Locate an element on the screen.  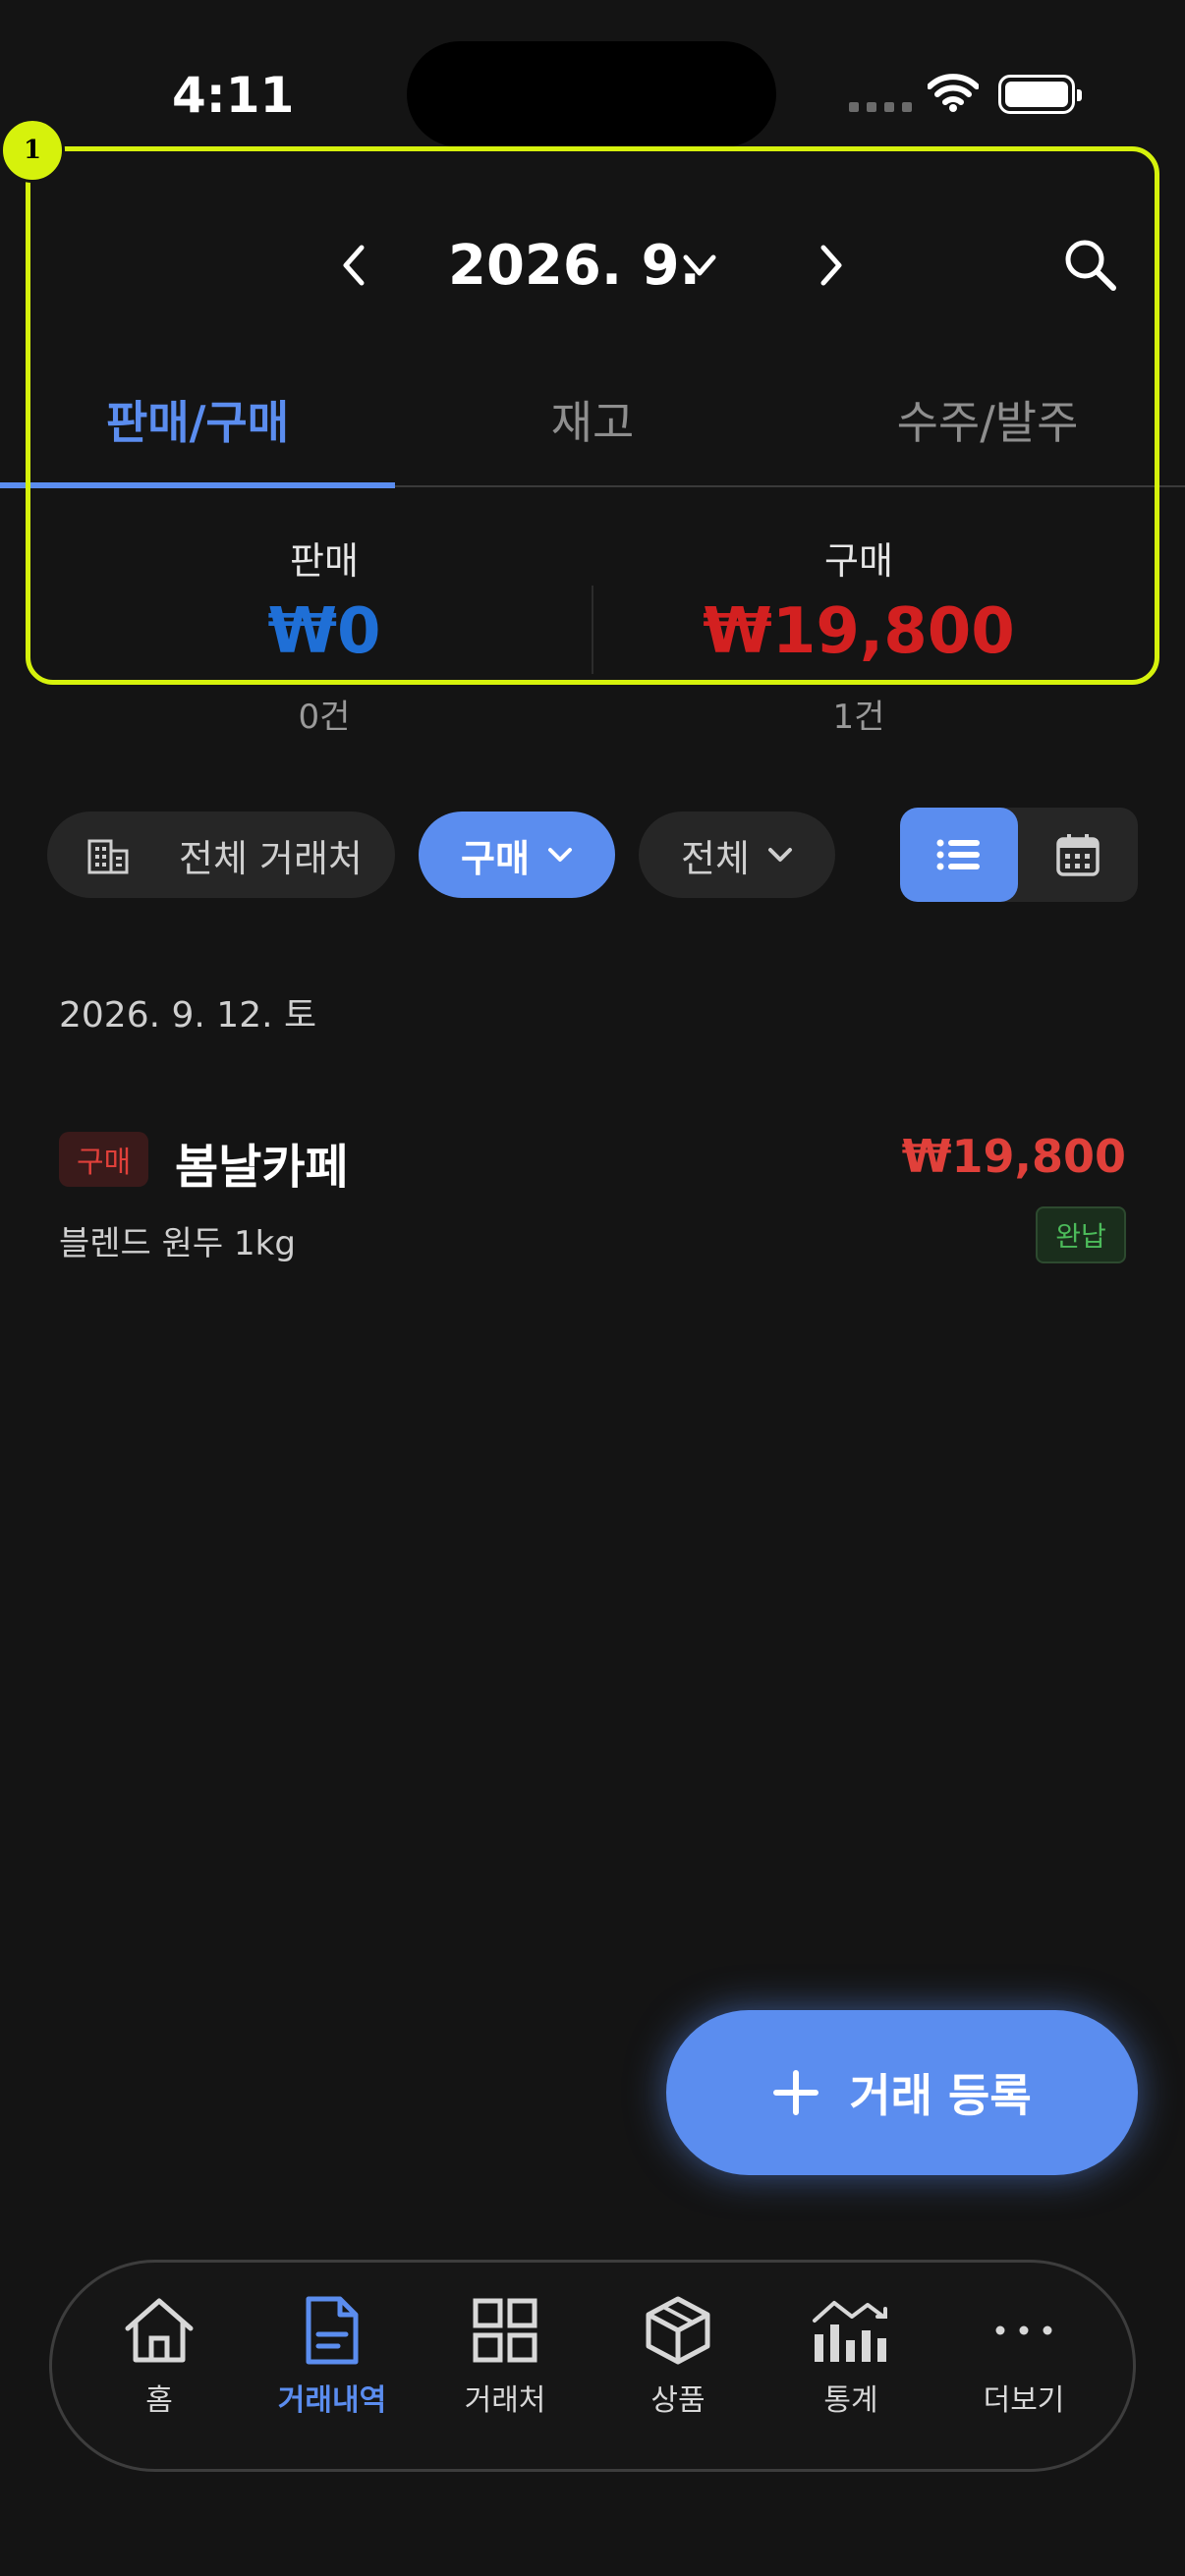
chart-icon is located at coordinates (850, 2331).